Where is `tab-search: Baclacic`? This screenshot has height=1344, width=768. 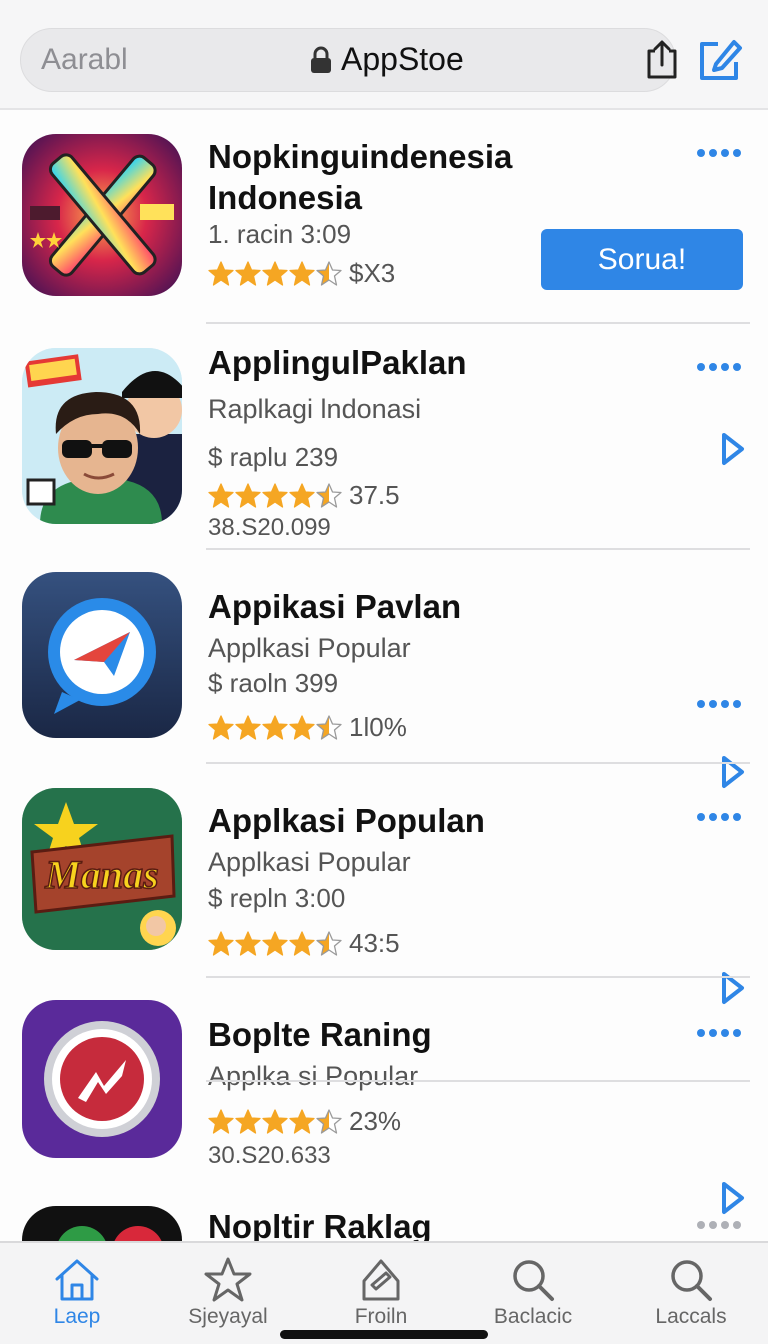
tab-search: Baclacic is located at coordinates (533, 1293).